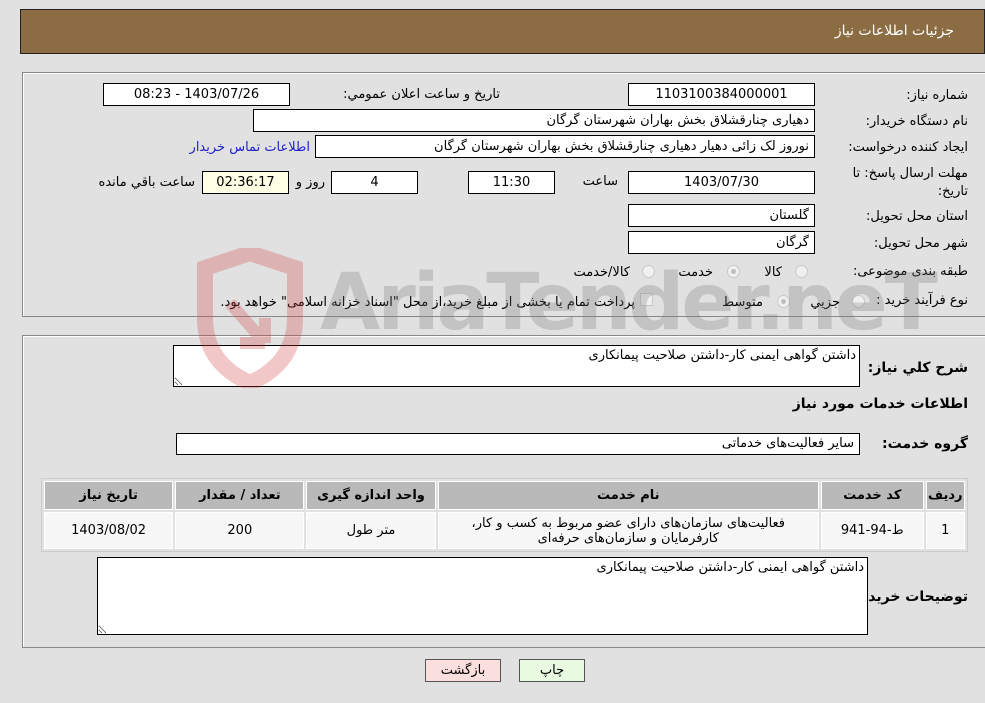 This screenshot has width=985, height=703. Describe the element at coordinates (920, 243) in the screenshot. I see `city-label: شهر محل تحویل:` at that location.